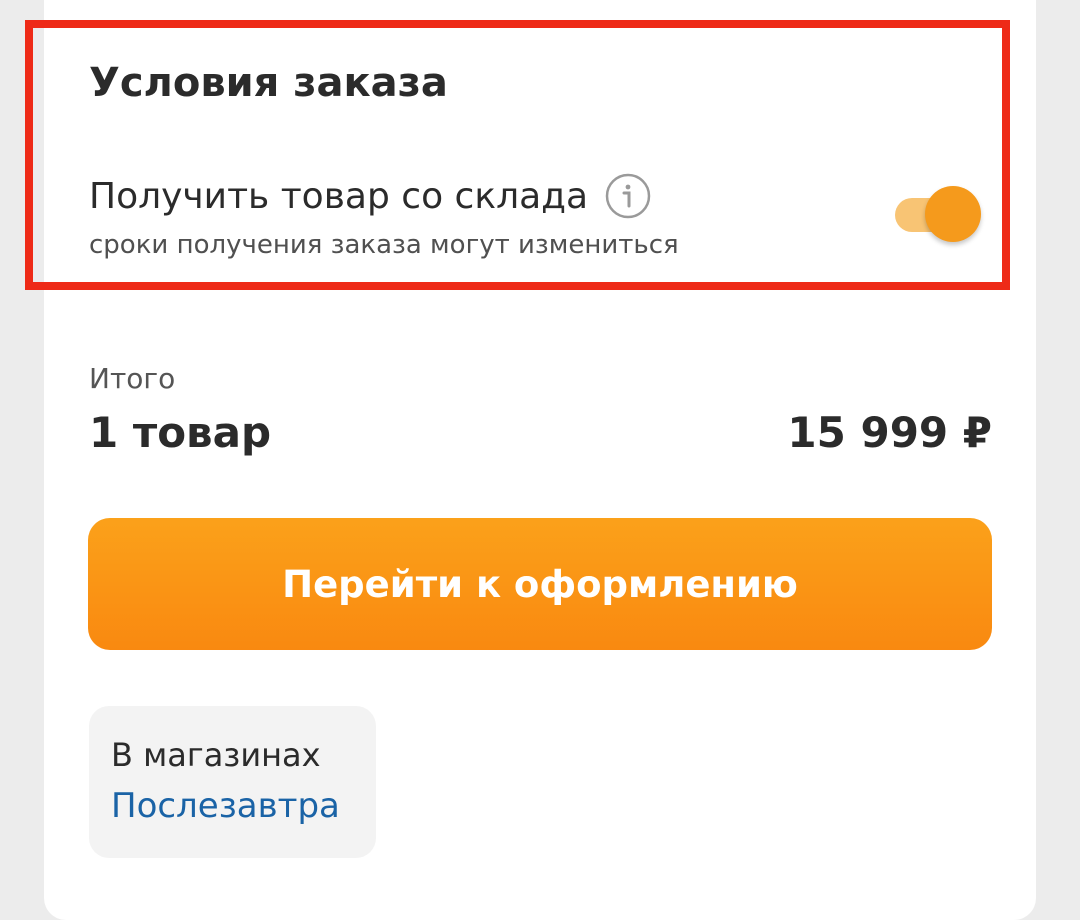 The image size is (1080, 920). What do you see at coordinates (339, 196) in the screenshot?
I see `warehouse-pickup-label: Получить товар со склада` at bounding box center [339, 196].